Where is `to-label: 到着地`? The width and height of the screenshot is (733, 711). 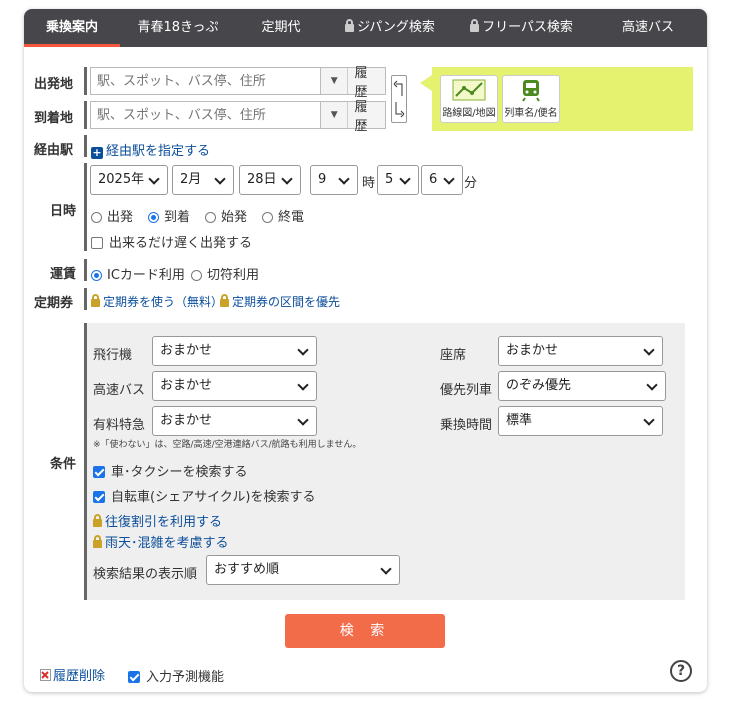 to-label: 到着地 is located at coordinates (54, 118).